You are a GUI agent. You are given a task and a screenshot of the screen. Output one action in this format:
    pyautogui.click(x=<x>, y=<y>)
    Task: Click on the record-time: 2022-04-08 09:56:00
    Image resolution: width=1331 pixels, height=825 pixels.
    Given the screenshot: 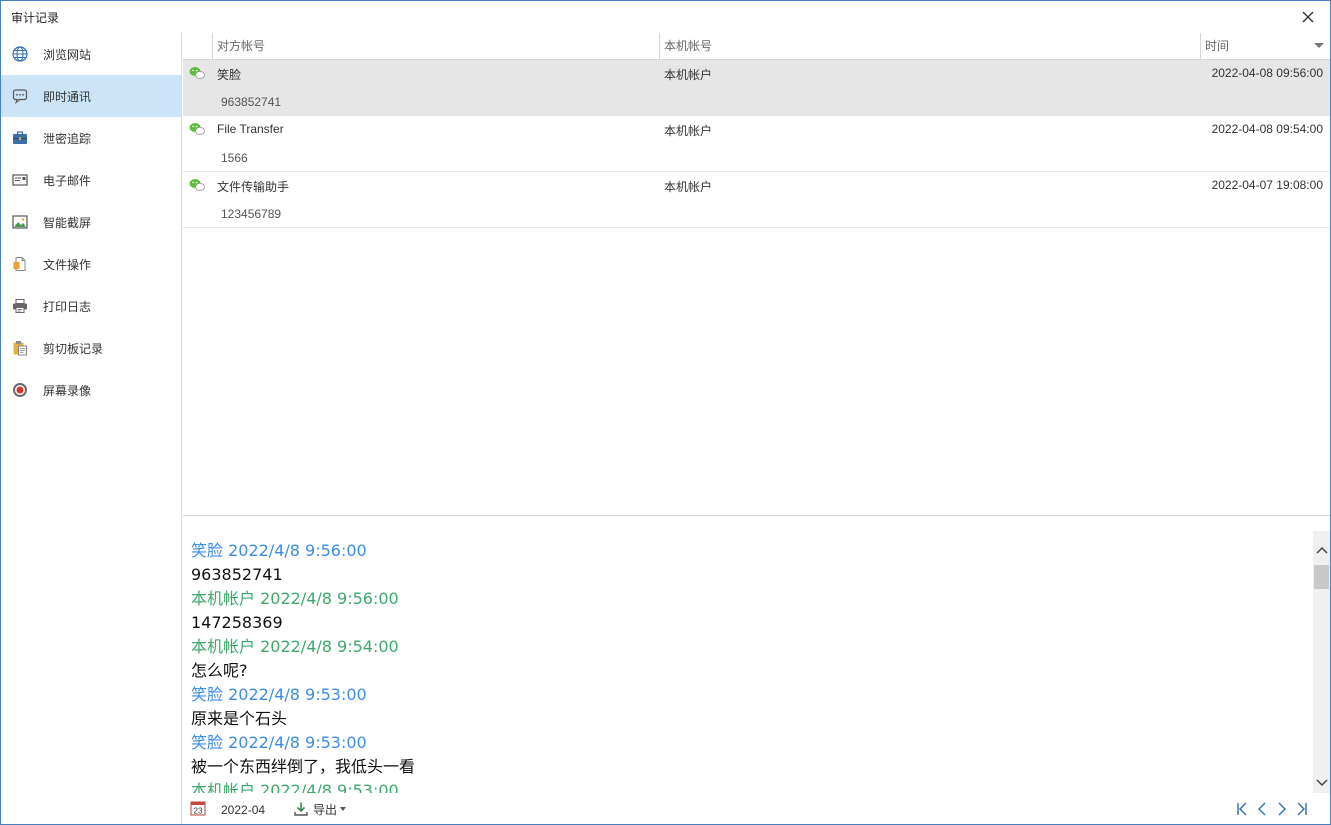 What is the action you would take?
    pyautogui.click(x=1267, y=73)
    